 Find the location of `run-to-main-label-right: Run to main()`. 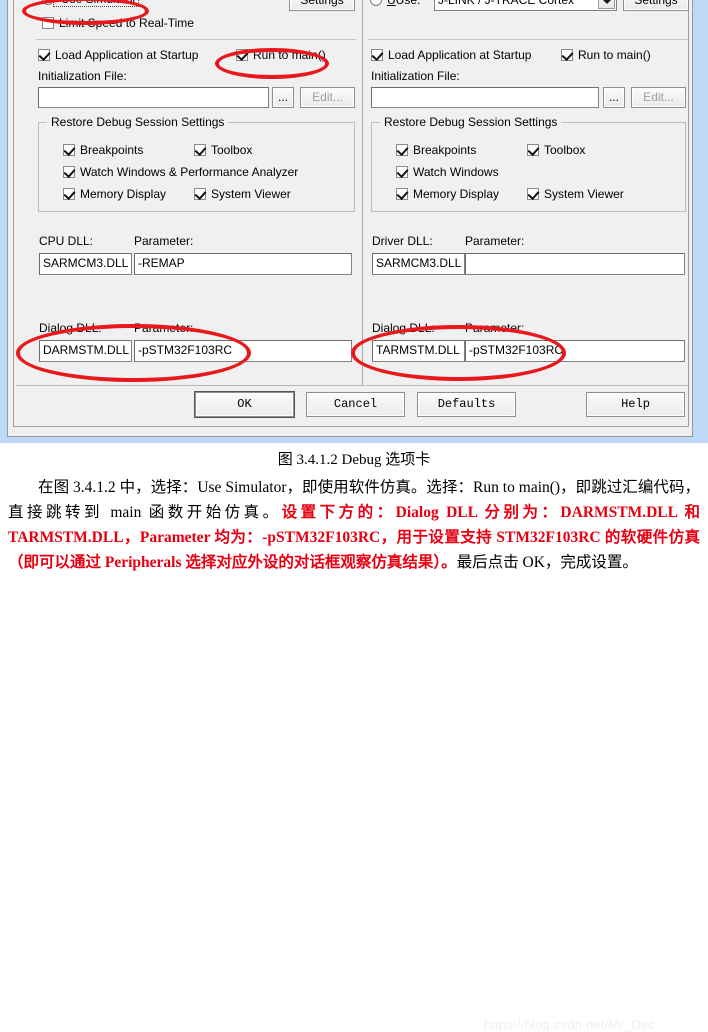

run-to-main-label-right: Run to main() is located at coordinates (614, 55).